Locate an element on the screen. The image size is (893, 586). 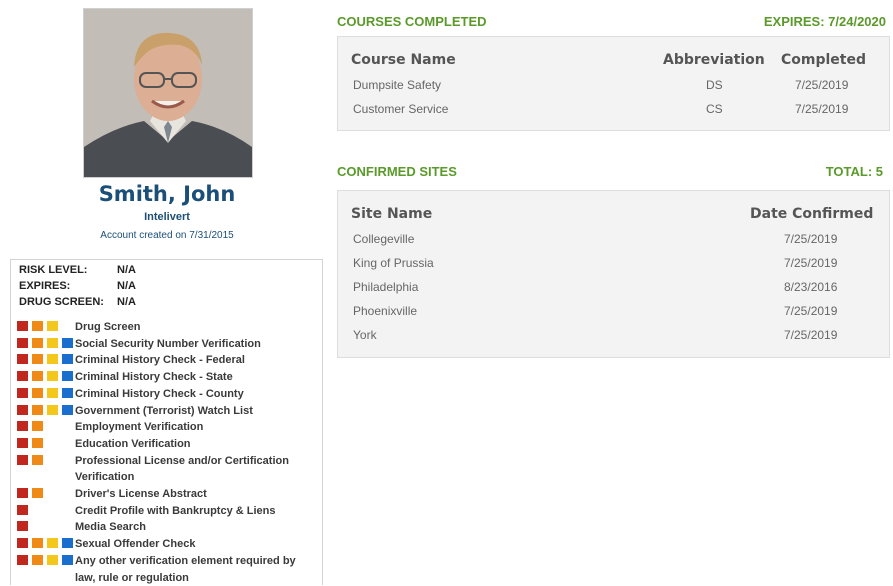
verification-label: Criminal History Check - County is located at coordinates (159, 393).